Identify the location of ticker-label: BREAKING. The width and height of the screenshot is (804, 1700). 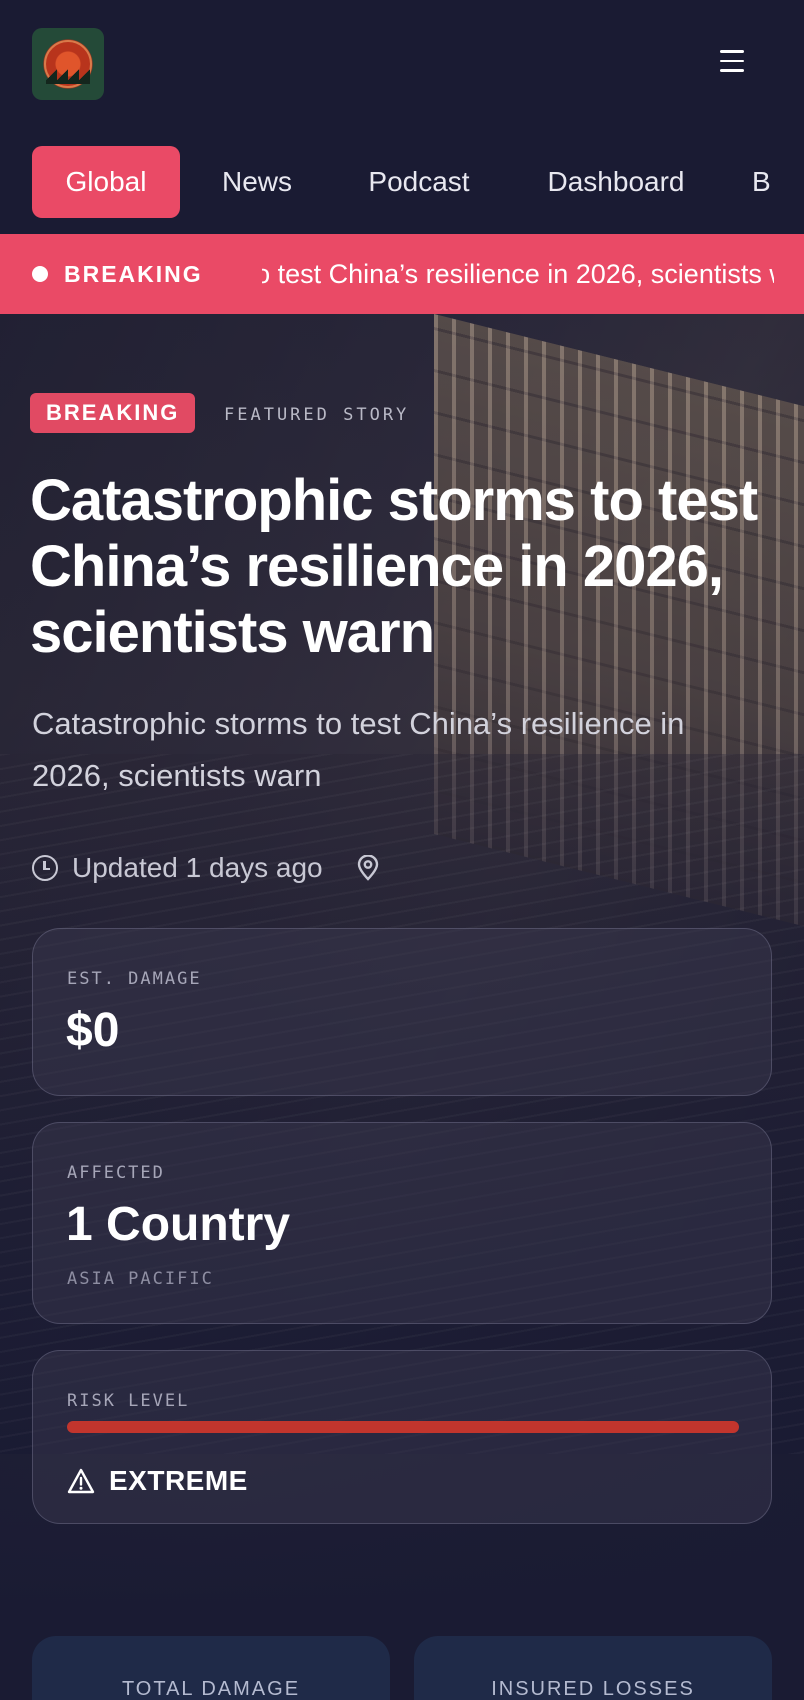
(133, 274).